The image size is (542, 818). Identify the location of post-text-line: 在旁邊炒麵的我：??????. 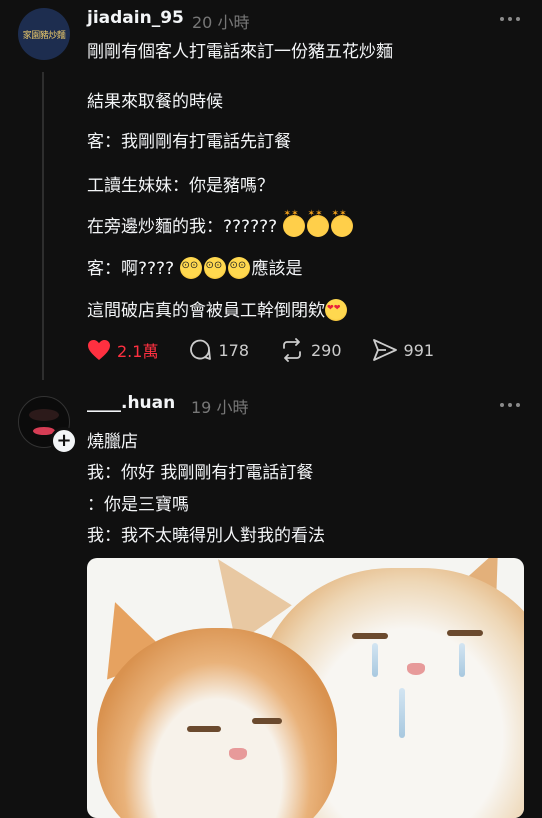
(221, 223).